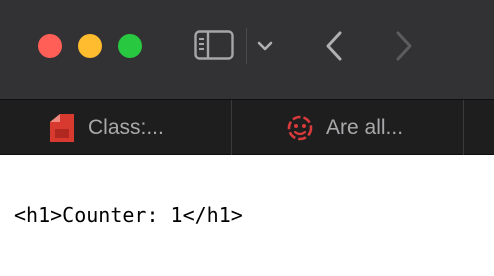 The image size is (494, 276). I want to click on back-button, so click(334, 46).